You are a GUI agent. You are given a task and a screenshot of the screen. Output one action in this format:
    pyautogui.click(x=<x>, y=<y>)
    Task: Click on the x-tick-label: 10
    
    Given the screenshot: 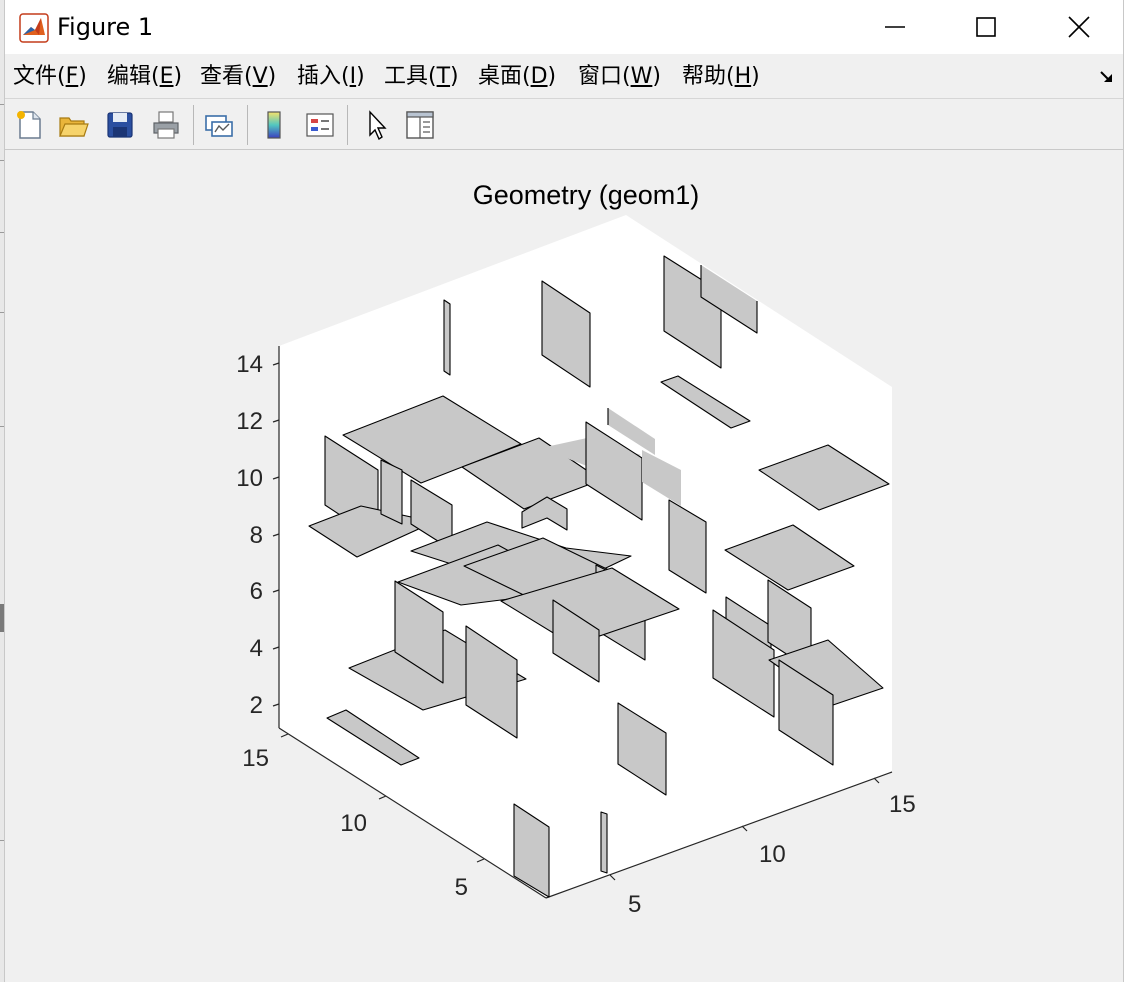 What is the action you would take?
    pyautogui.click(x=772, y=854)
    